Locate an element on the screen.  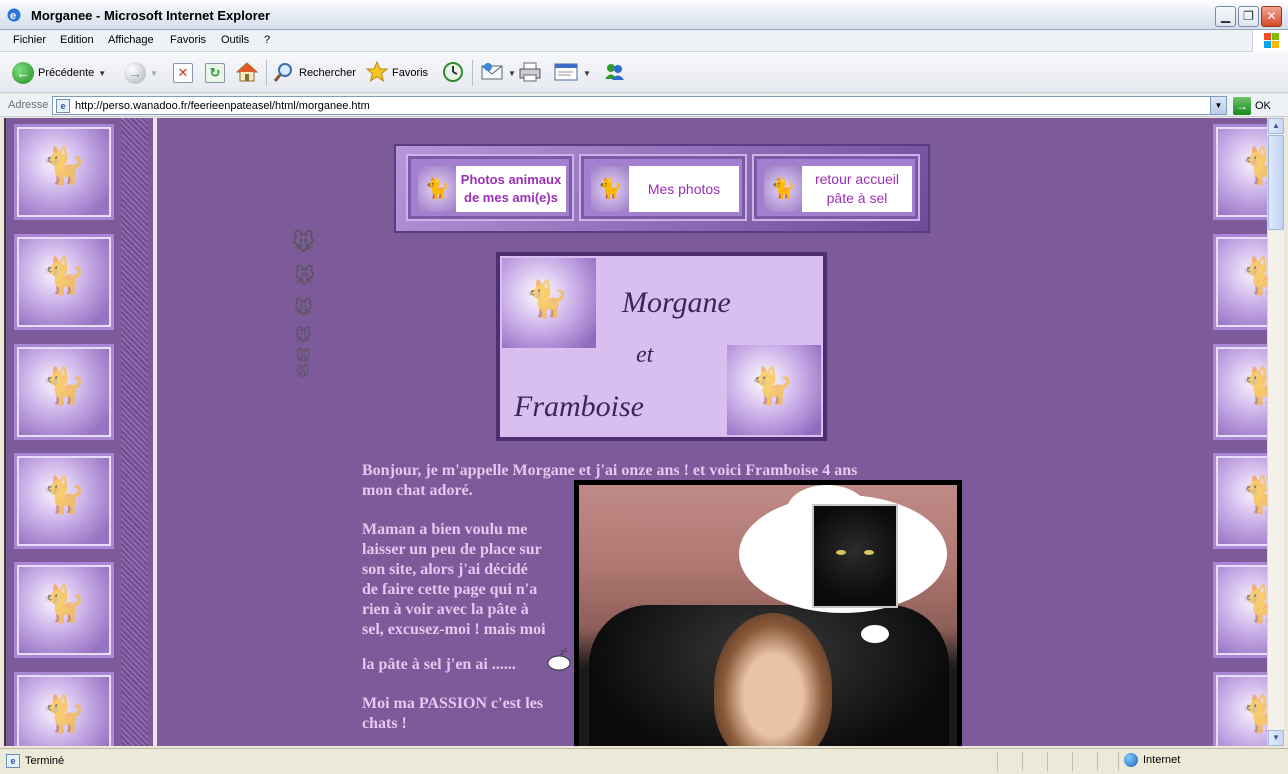
banner-word: Framboise is located at coordinates (579, 406).